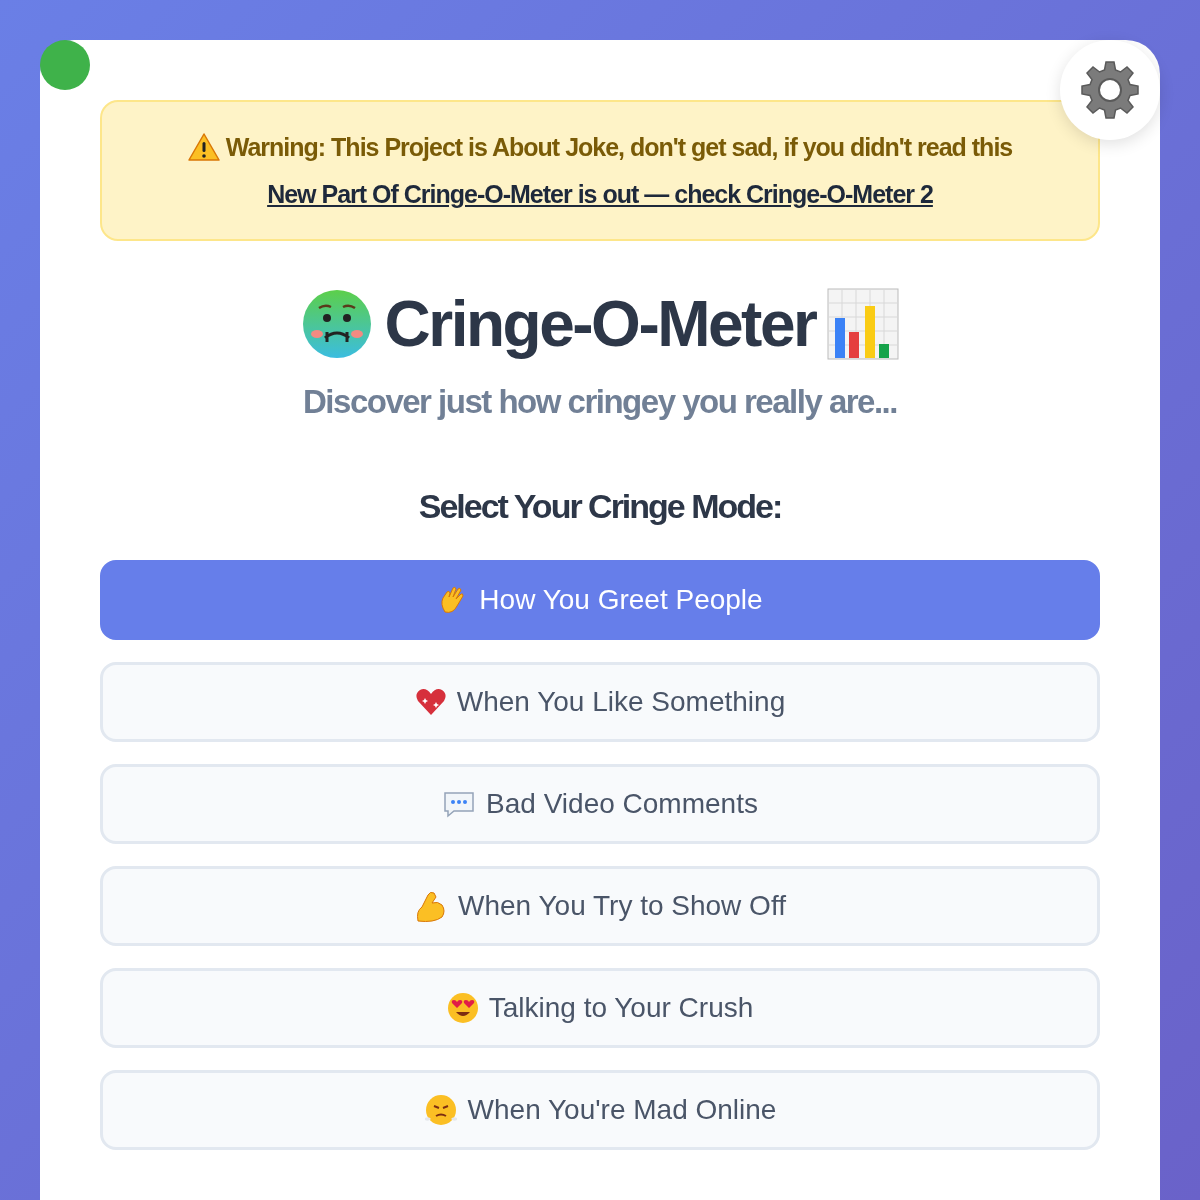 This screenshot has width=1200, height=1200. I want to click on angry-face-icon, so click(440, 1110).